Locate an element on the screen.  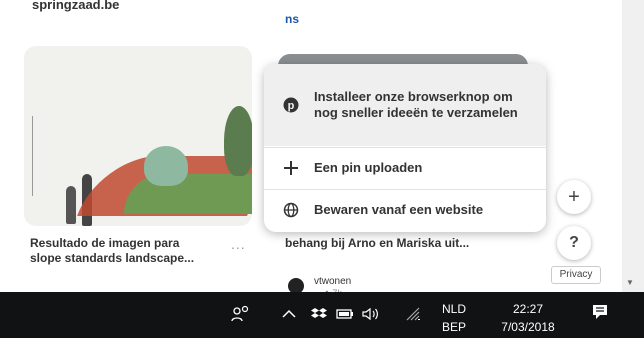
scroll-down-arrow-icon: ▼ is located at coordinates (630, 282).